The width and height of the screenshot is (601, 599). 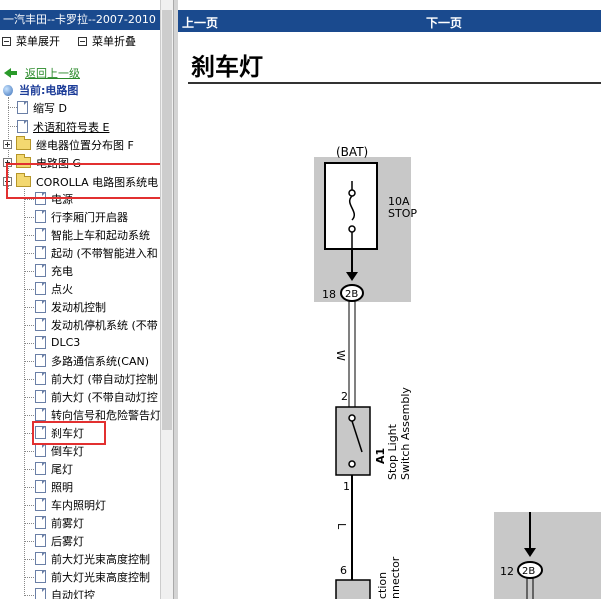 I want to click on connector-top-id: 2B, so click(x=351, y=294).